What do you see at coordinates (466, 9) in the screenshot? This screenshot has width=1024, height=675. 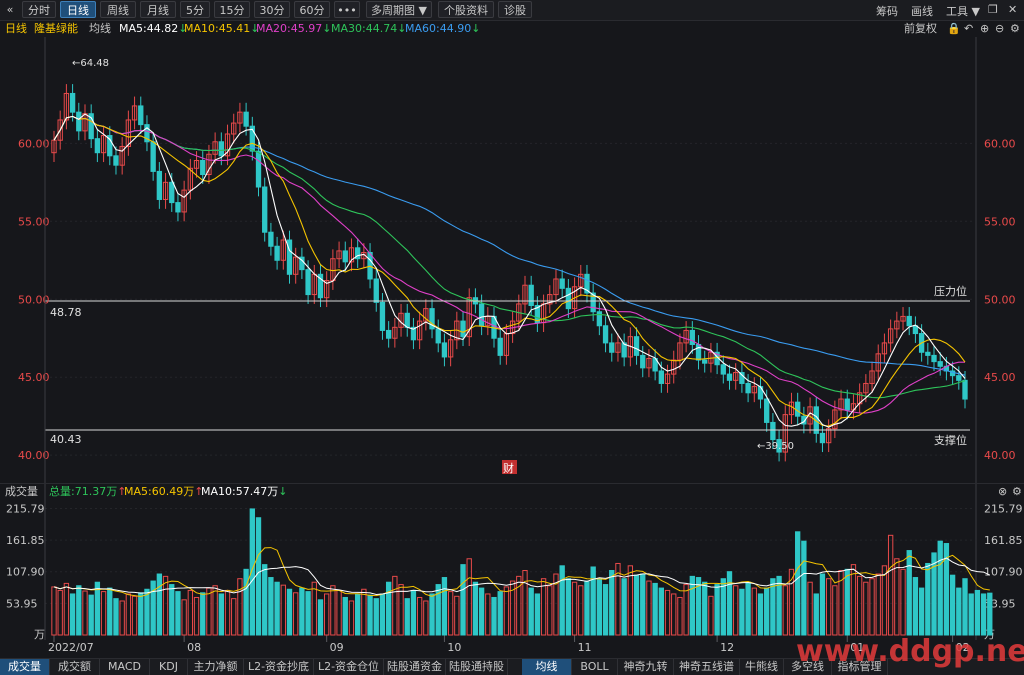 I see `stock-profile-button: 个股资料` at bounding box center [466, 9].